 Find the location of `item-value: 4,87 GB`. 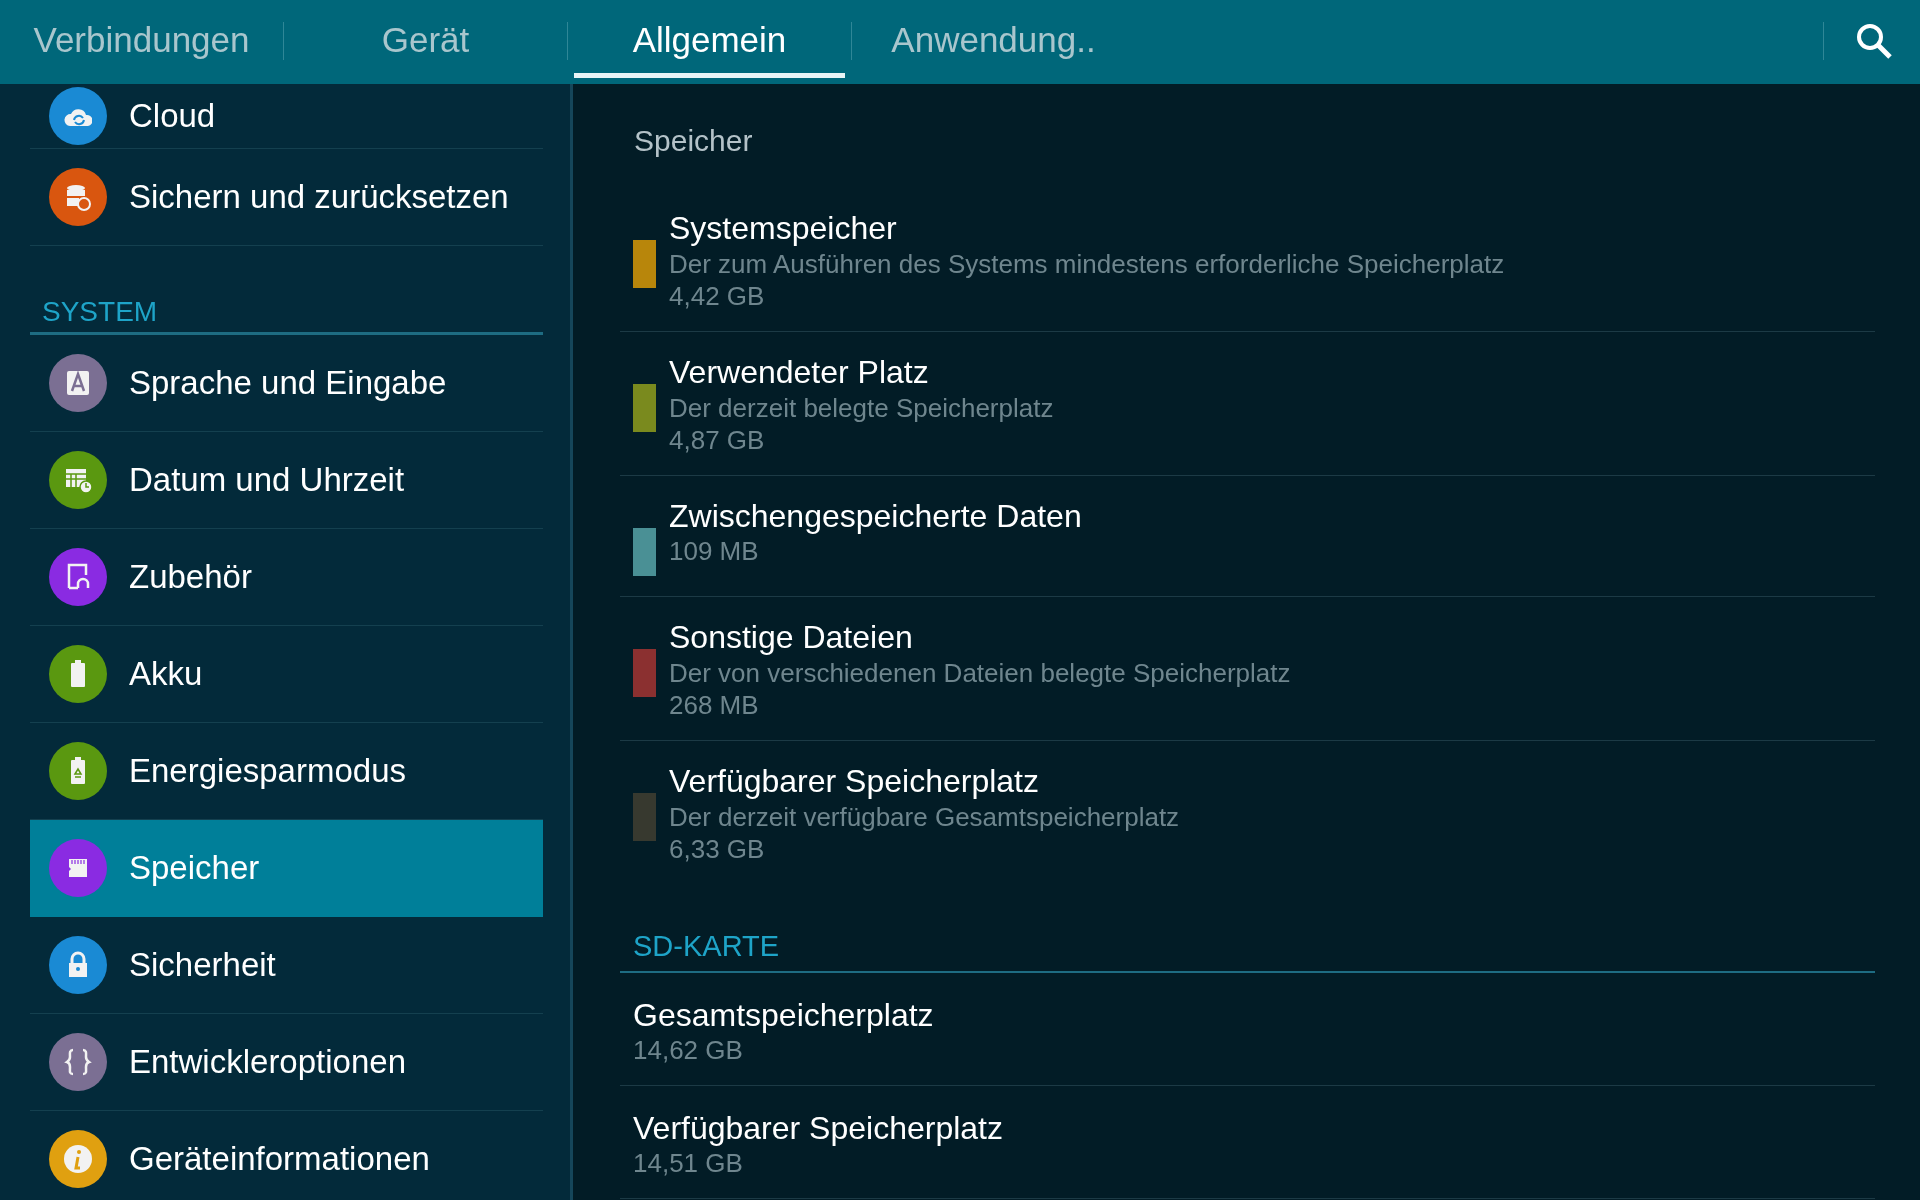

item-value: 4,87 GB is located at coordinates (717, 440).